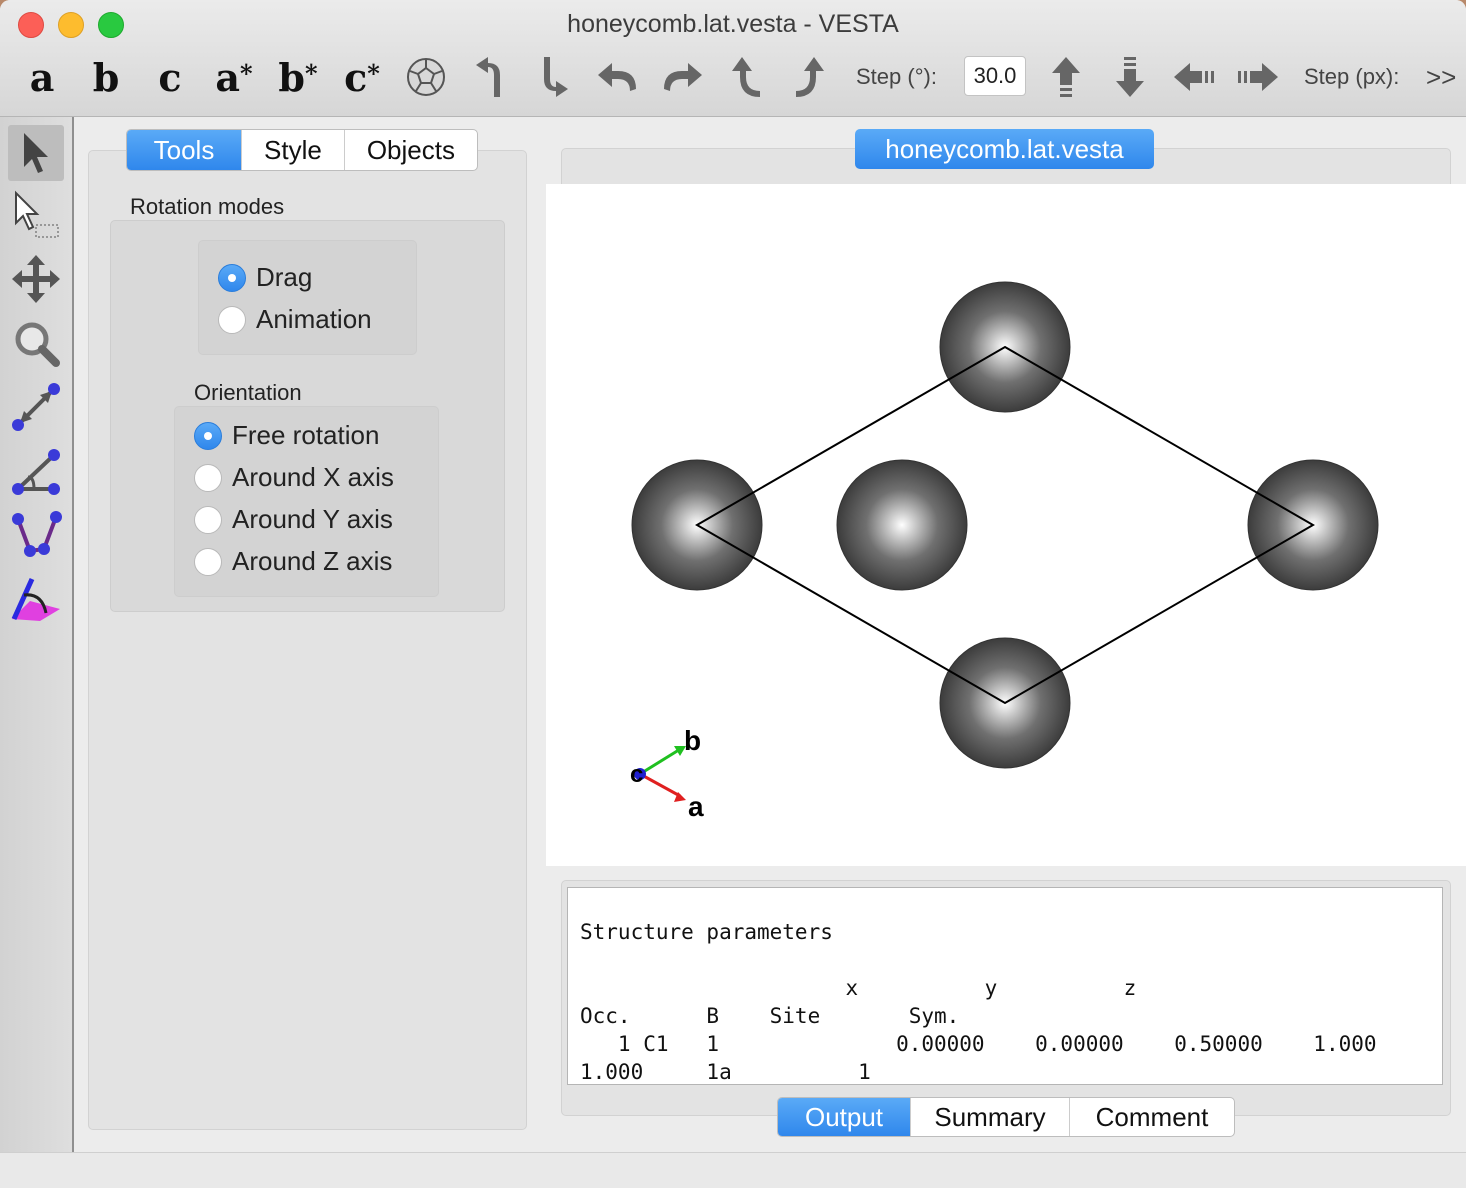  Describe the element at coordinates (902, 525) in the screenshot. I see `atom` at that location.